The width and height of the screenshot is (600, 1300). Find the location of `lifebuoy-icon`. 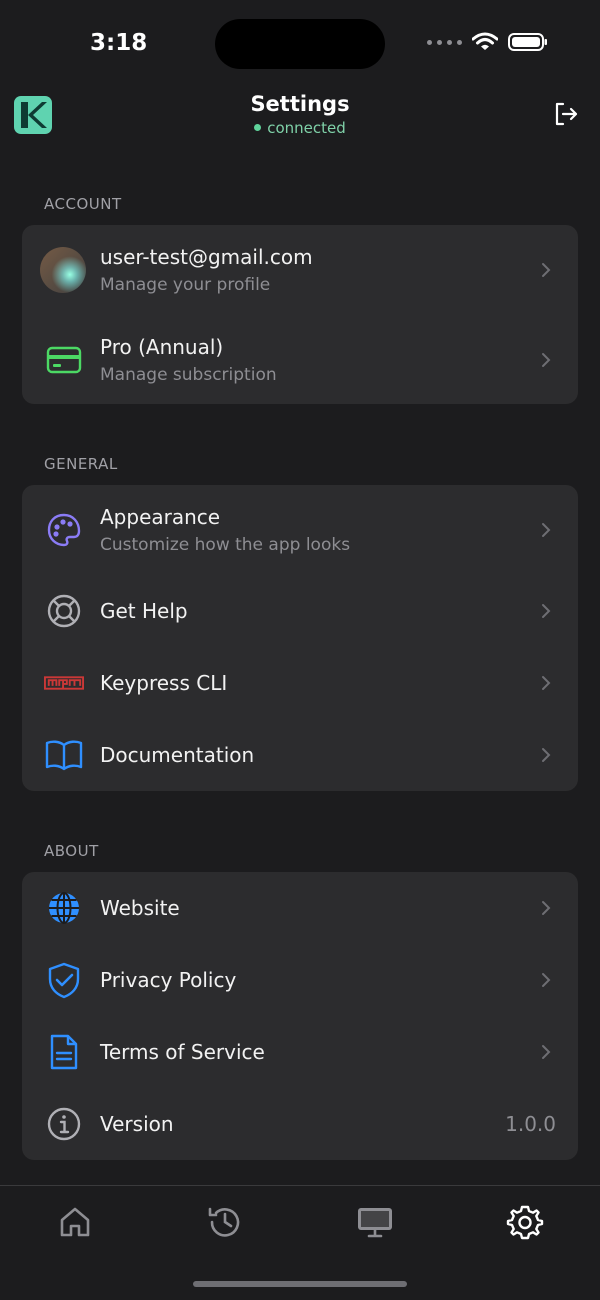

lifebuoy-icon is located at coordinates (64, 611).